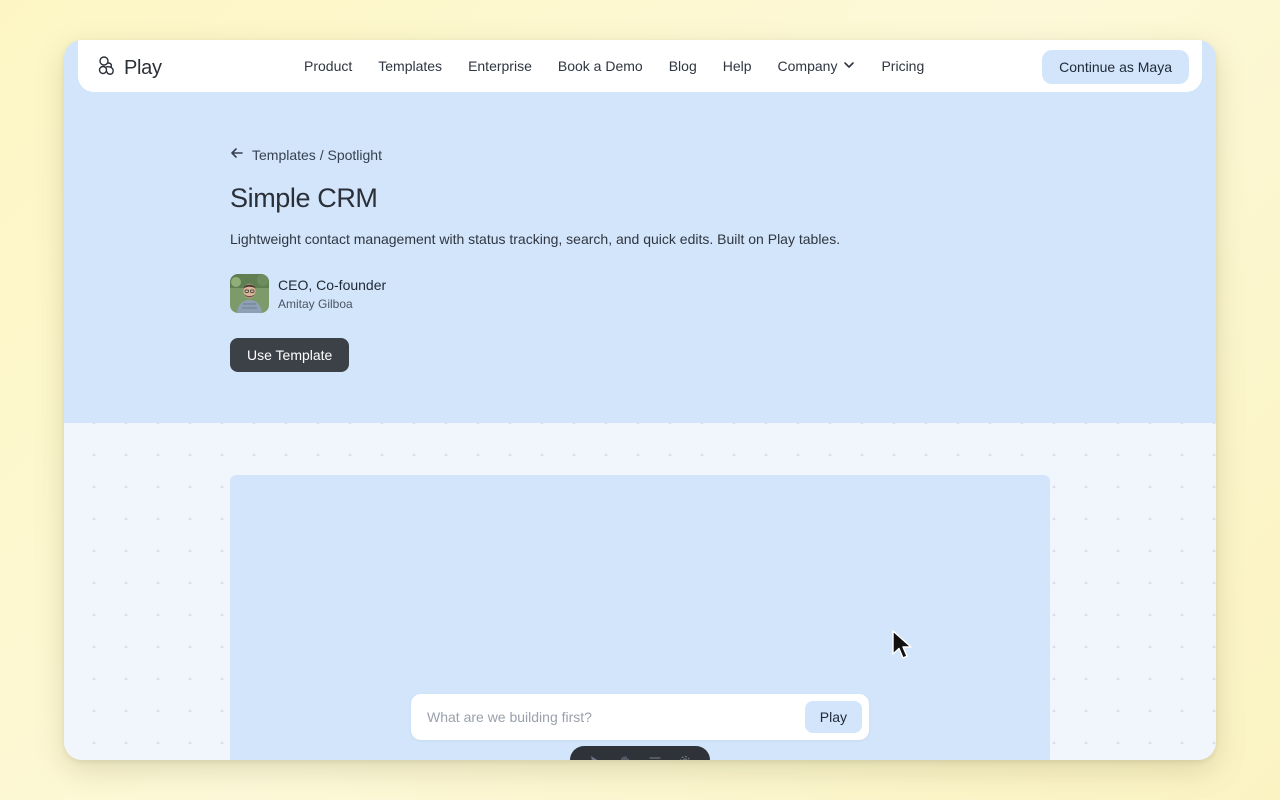  What do you see at coordinates (290, 355) in the screenshot?
I see `use-template-button: Use Template` at bounding box center [290, 355].